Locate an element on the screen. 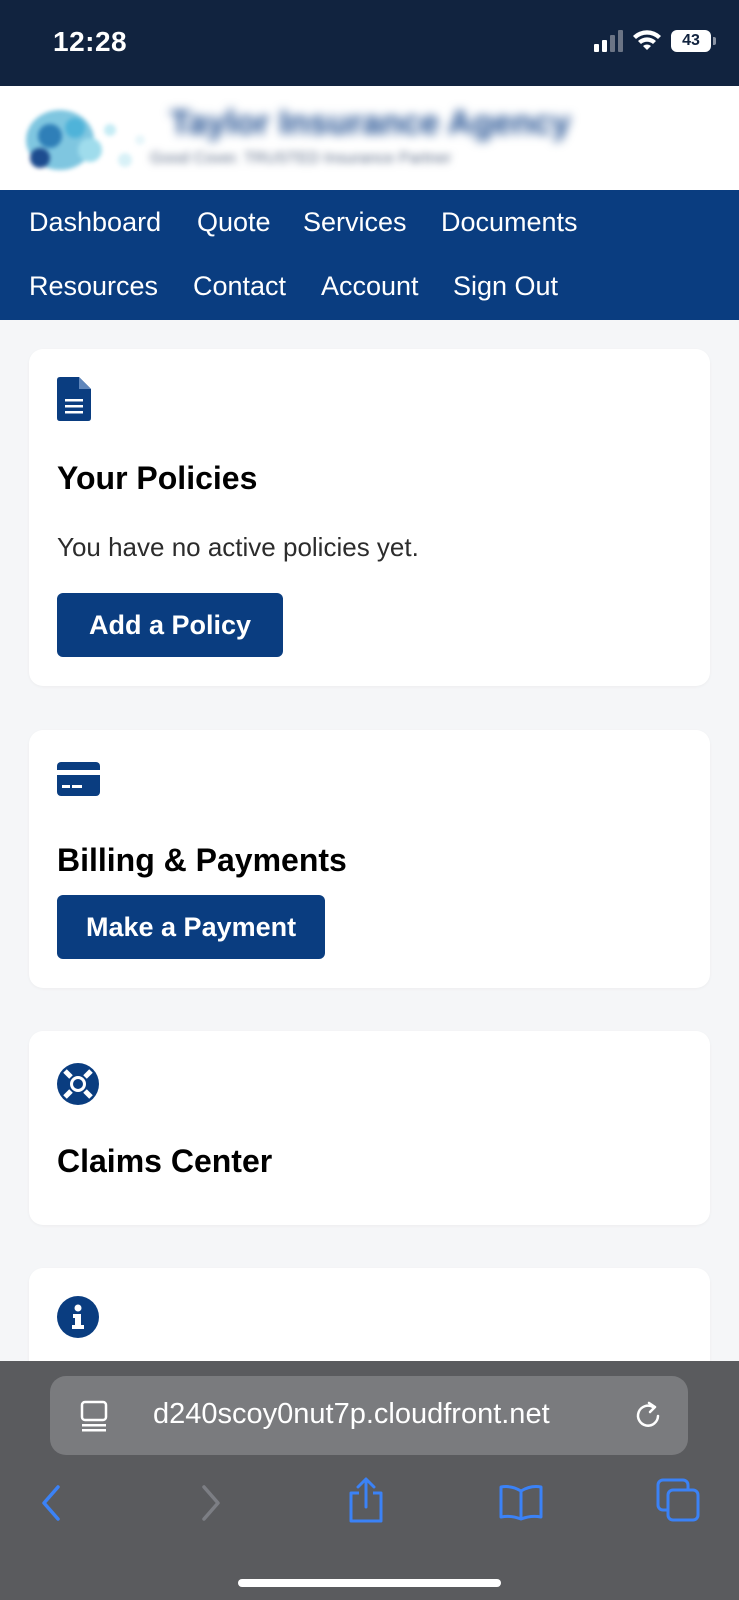 This screenshot has width=739, height=1600. nav-documents: Documents is located at coordinates (509, 222).